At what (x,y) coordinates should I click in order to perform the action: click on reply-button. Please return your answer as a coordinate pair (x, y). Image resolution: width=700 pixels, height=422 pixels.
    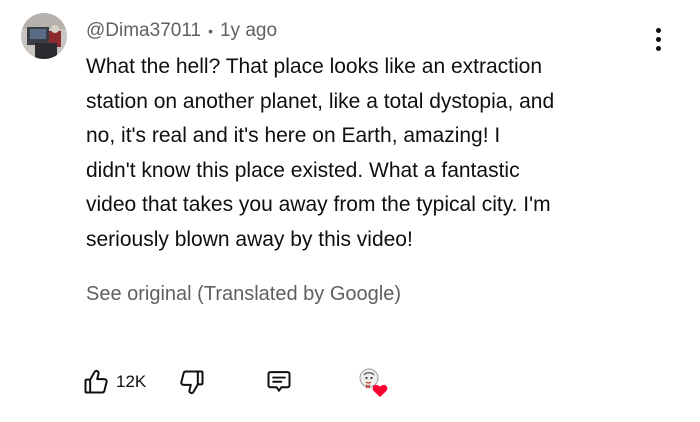
    Looking at the image, I should click on (279, 382).